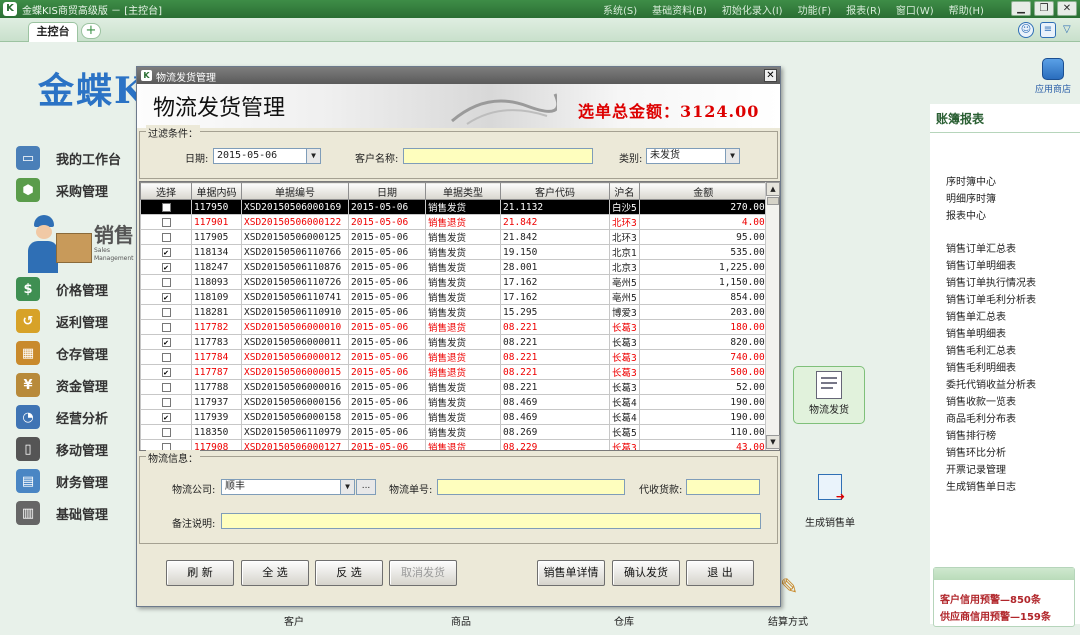 Image resolution: width=1080 pixels, height=635 pixels. What do you see at coordinates (991, 383) in the screenshot?
I see `report-link: 委托代销收益分析表` at bounding box center [991, 383].